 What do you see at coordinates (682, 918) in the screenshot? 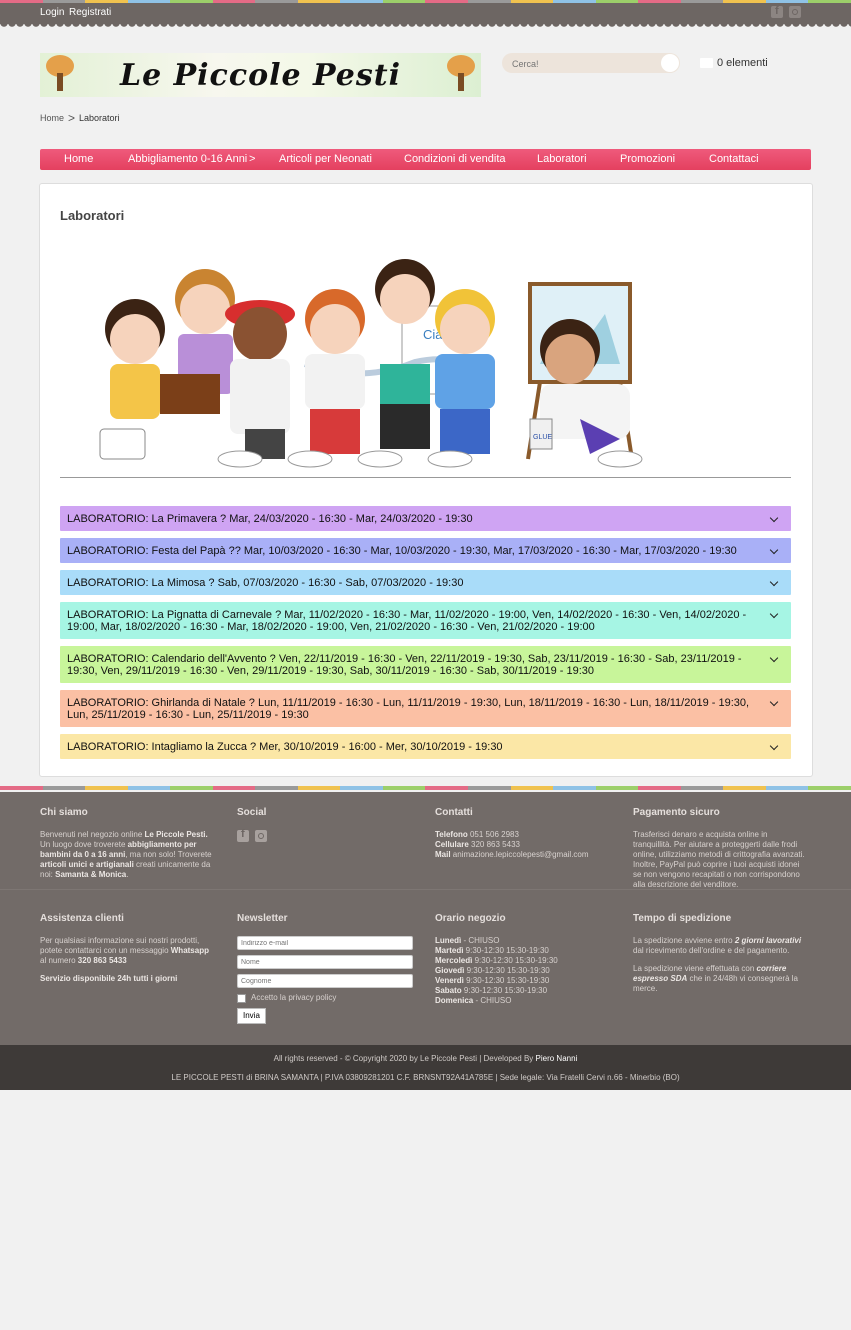
I see `footer-heading: Tempo di spedizione` at bounding box center [682, 918].